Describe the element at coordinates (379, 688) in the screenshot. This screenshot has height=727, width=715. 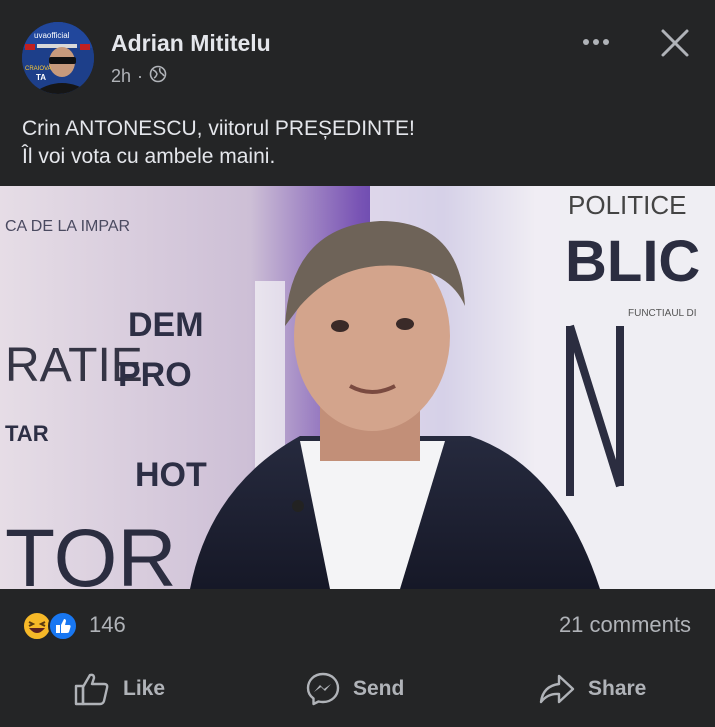
I see `send-label: Send` at that location.